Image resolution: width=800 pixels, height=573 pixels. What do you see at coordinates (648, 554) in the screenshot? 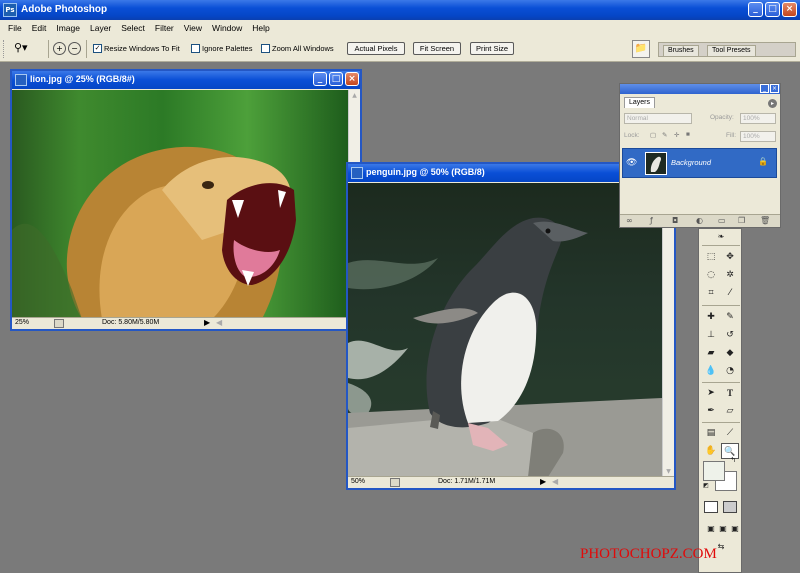
I see `watermark-text: PHOTOCHOPZ.COM` at bounding box center [648, 554].